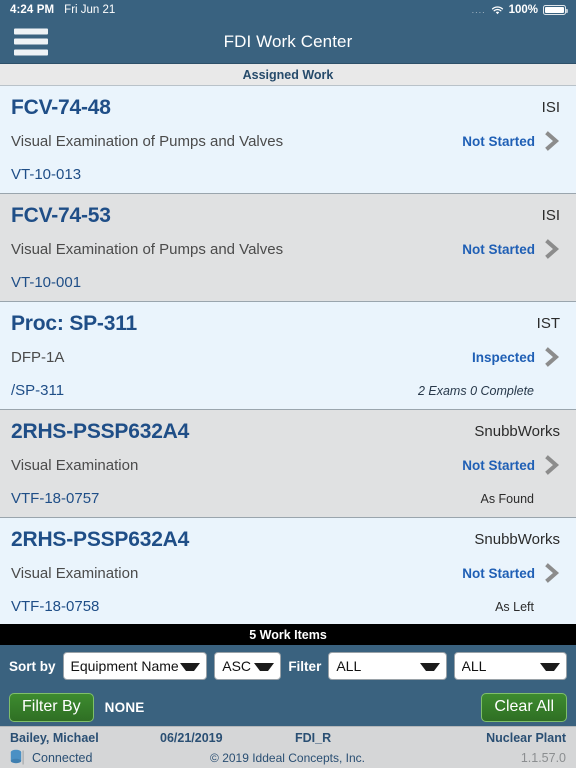  What do you see at coordinates (31, 41) in the screenshot?
I see `hamburger-menu-icon` at bounding box center [31, 41].